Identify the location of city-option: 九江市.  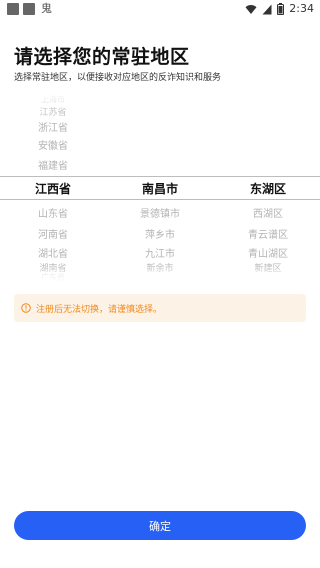
(160, 252).